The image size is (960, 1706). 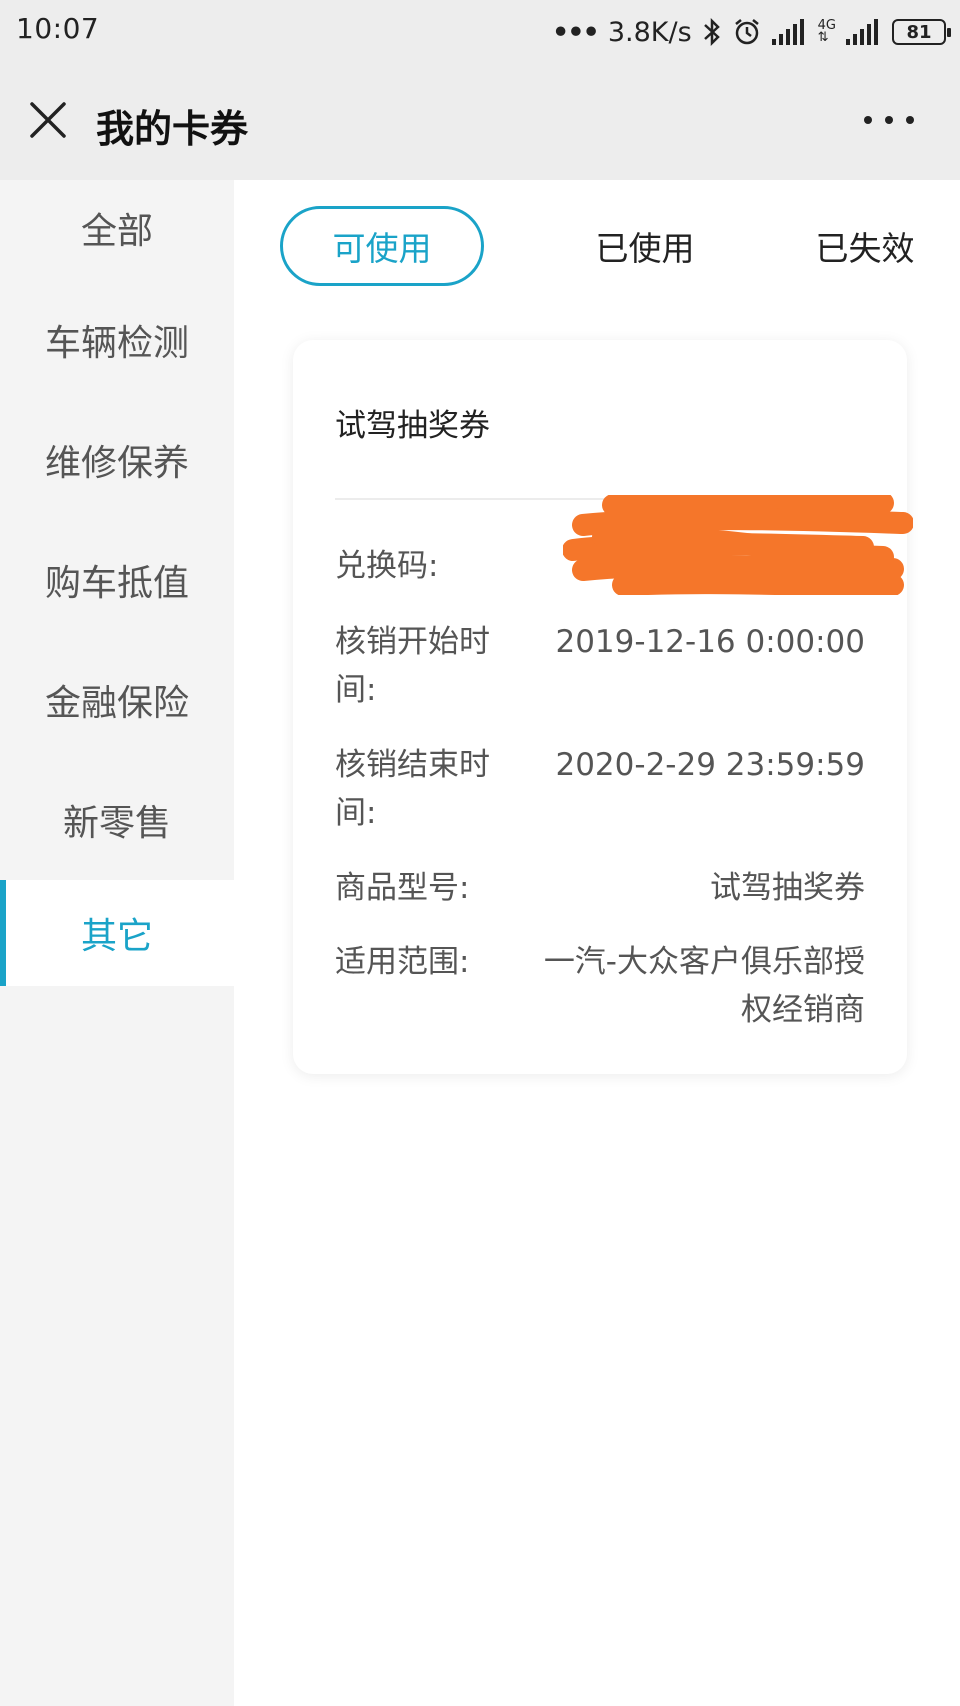 I want to click on alarm-icon, so click(x=746, y=32).